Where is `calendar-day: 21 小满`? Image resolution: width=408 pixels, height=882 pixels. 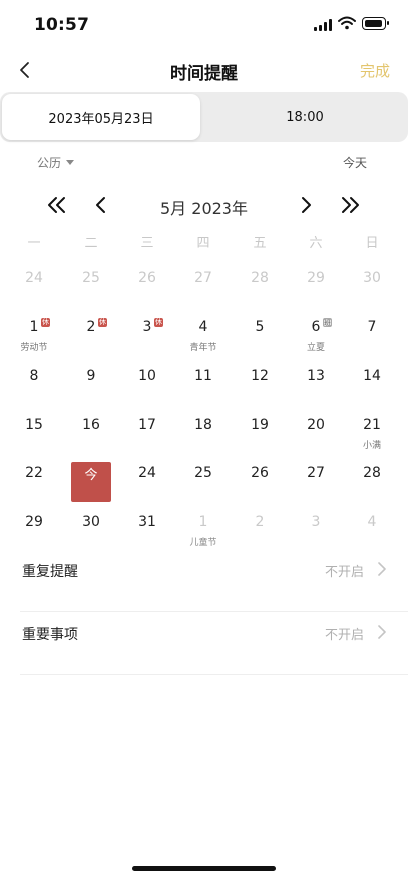
calendar-day: 21 小满 is located at coordinates (372, 438).